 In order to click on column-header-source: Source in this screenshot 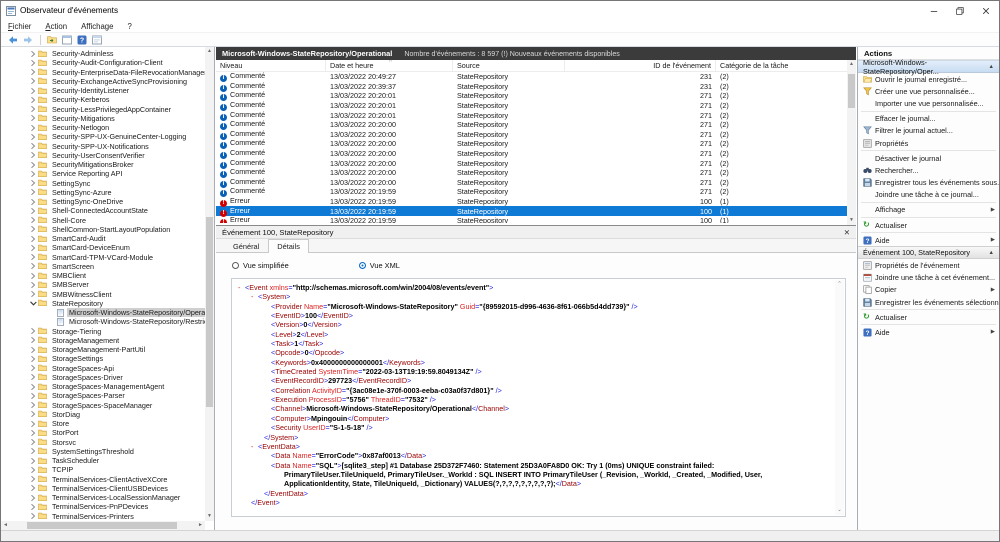, I will do `click(509, 65)`.